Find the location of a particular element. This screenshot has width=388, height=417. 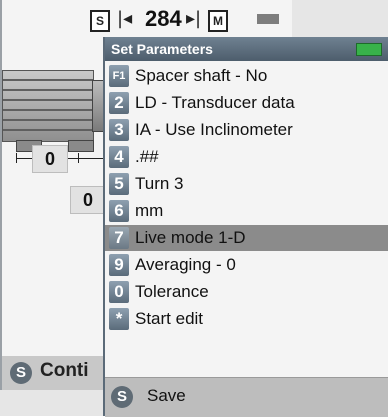

continue-button: S Conti is located at coordinates (54, 373).